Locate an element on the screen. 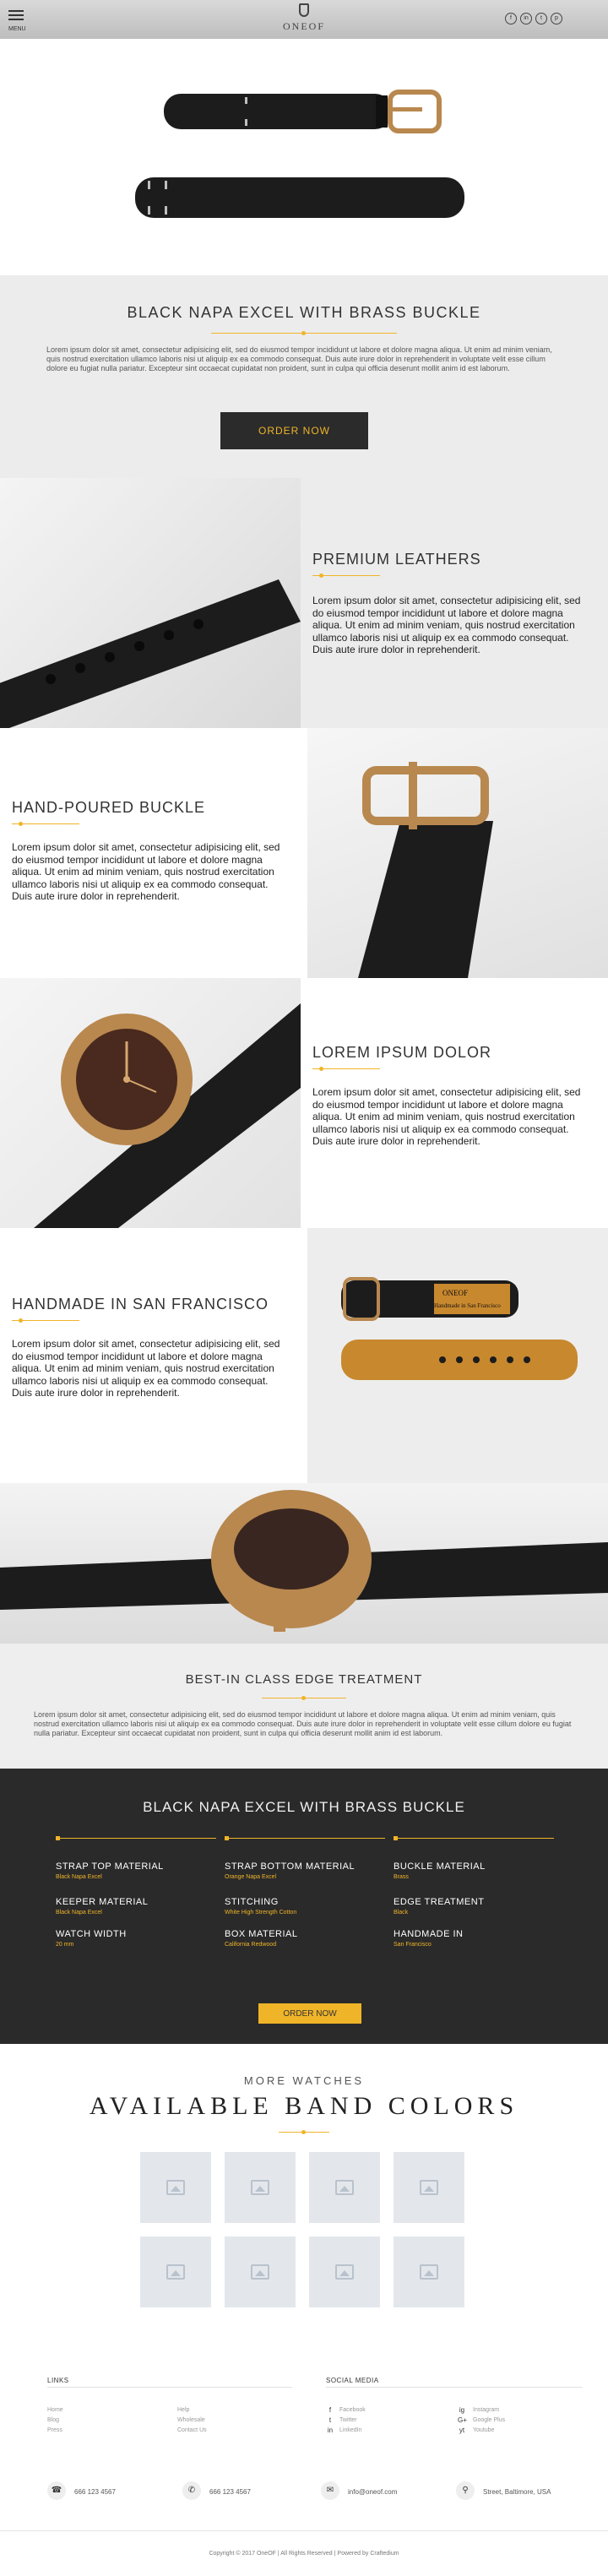 The height and width of the screenshot is (2576, 608). phone-icon: ☎ is located at coordinates (56, 2490).